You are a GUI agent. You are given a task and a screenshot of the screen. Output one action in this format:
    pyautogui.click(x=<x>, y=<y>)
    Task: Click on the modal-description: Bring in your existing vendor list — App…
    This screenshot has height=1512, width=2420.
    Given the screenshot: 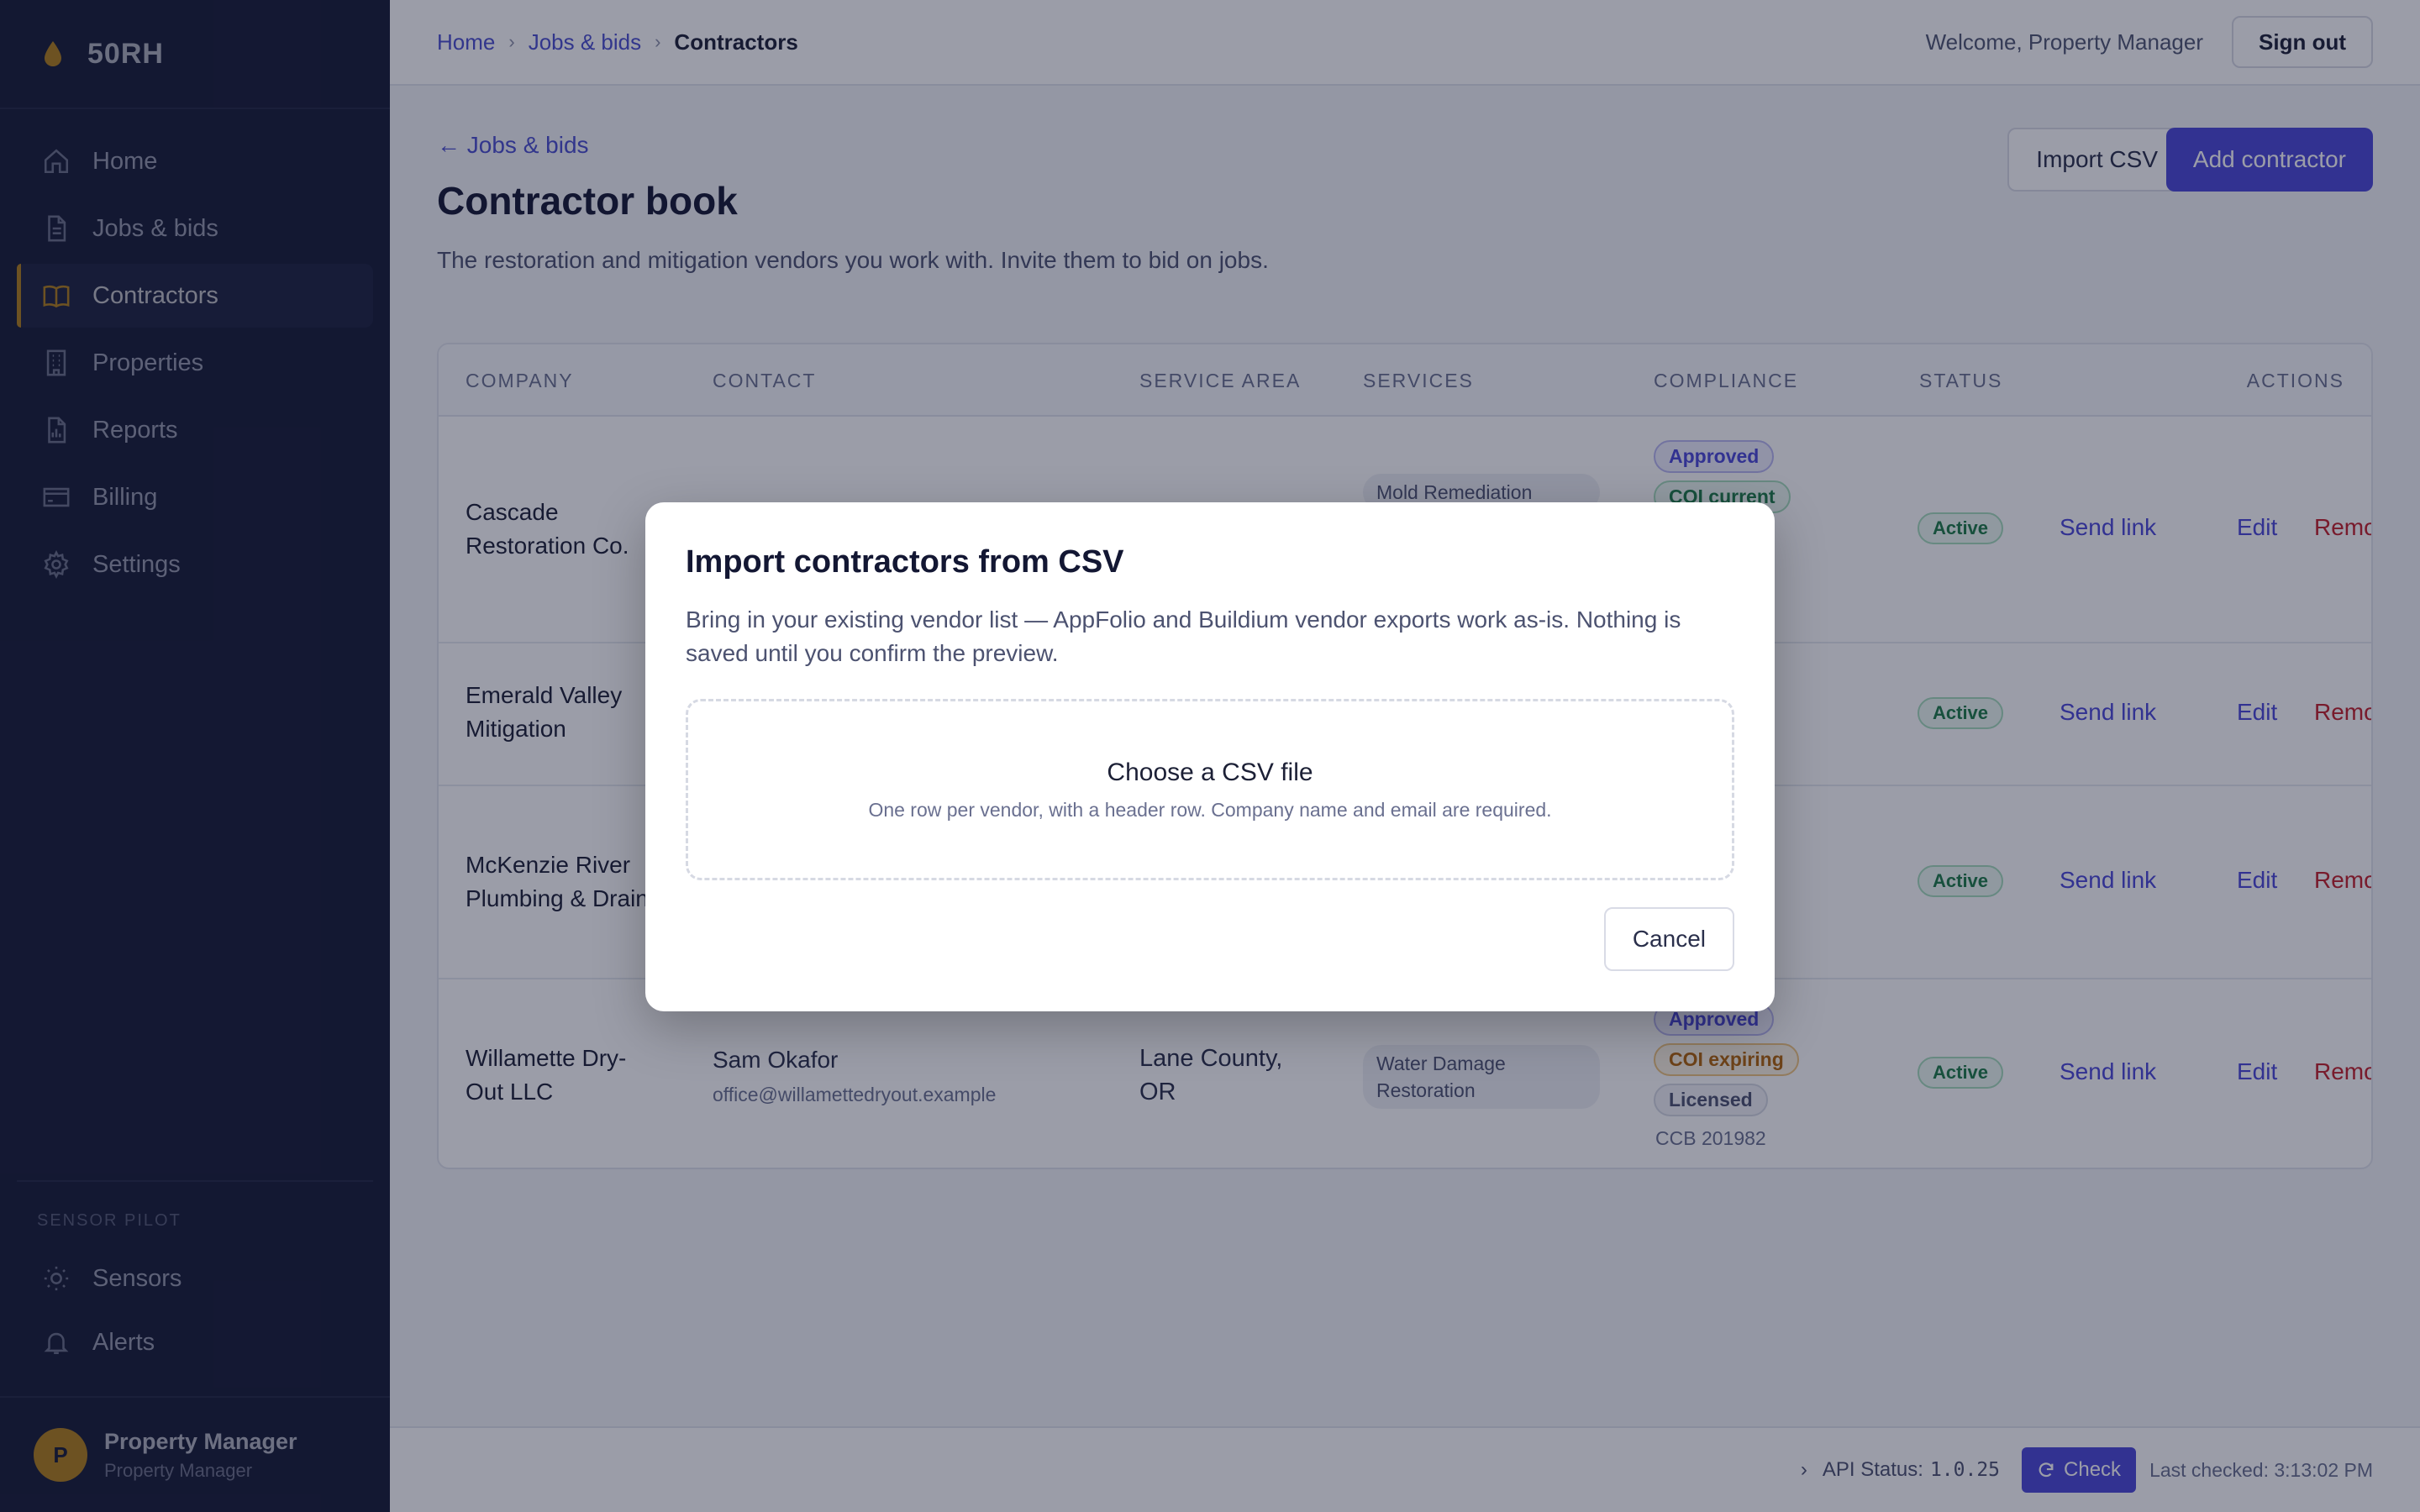 What is the action you would take?
    pyautogui.click(x=1183, y=636)
    